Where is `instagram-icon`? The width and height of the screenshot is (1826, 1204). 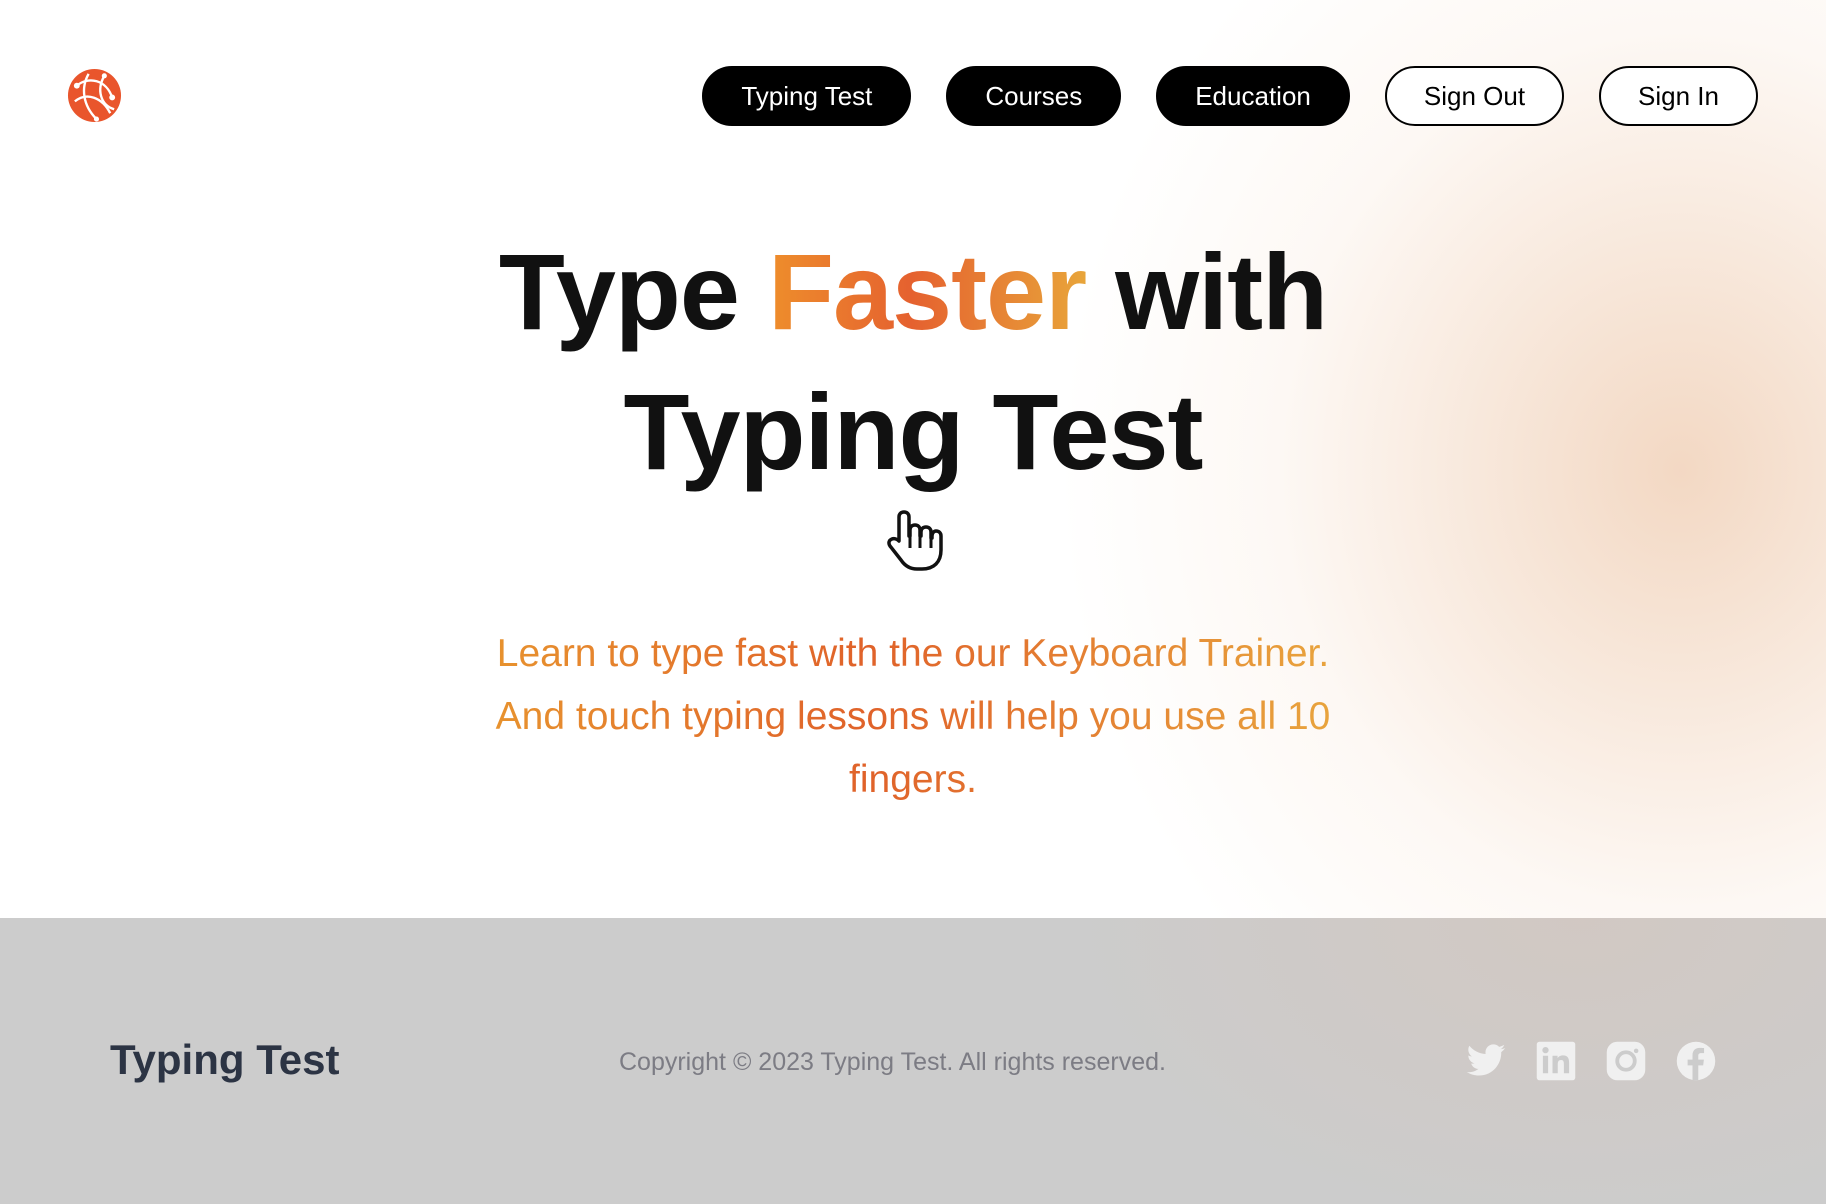 instagram-icon is located at coordinates (1626, 1061).